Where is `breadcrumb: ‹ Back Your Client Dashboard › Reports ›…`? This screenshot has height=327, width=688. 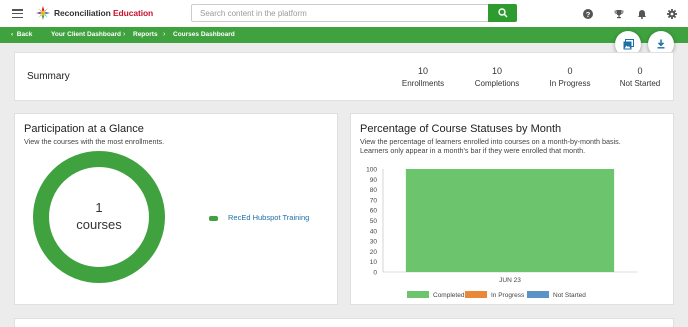
breadcrumb: ‹ Back Your Client Dashboard › Reports ›… is located at coordinates (344, 35).